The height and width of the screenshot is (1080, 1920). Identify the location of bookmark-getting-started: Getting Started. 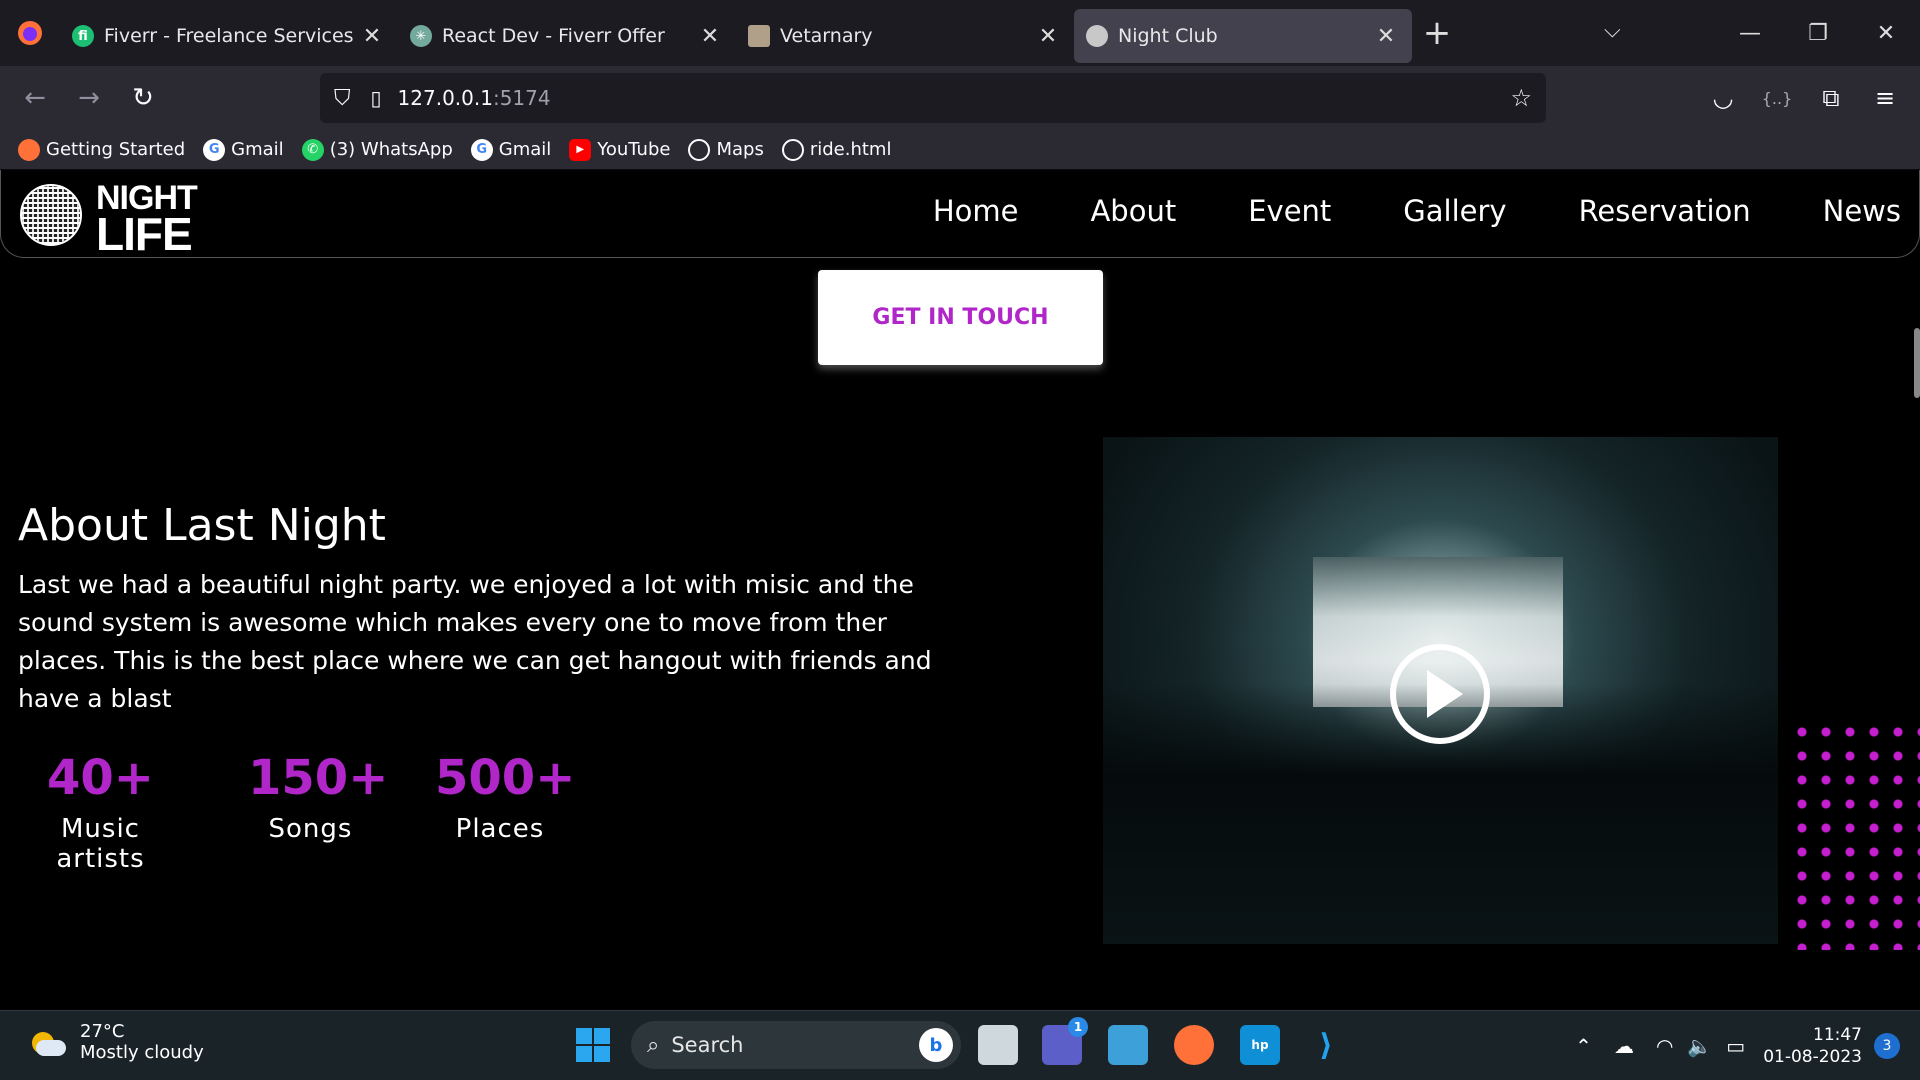
(102, 149).